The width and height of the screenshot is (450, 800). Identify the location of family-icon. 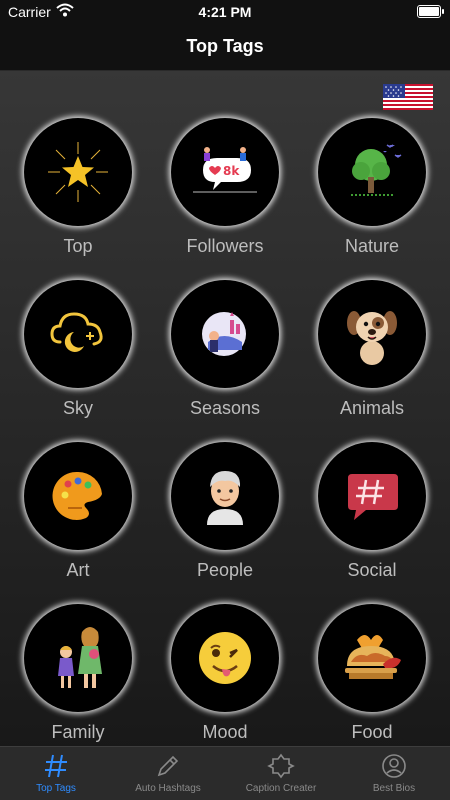
(80, 657).